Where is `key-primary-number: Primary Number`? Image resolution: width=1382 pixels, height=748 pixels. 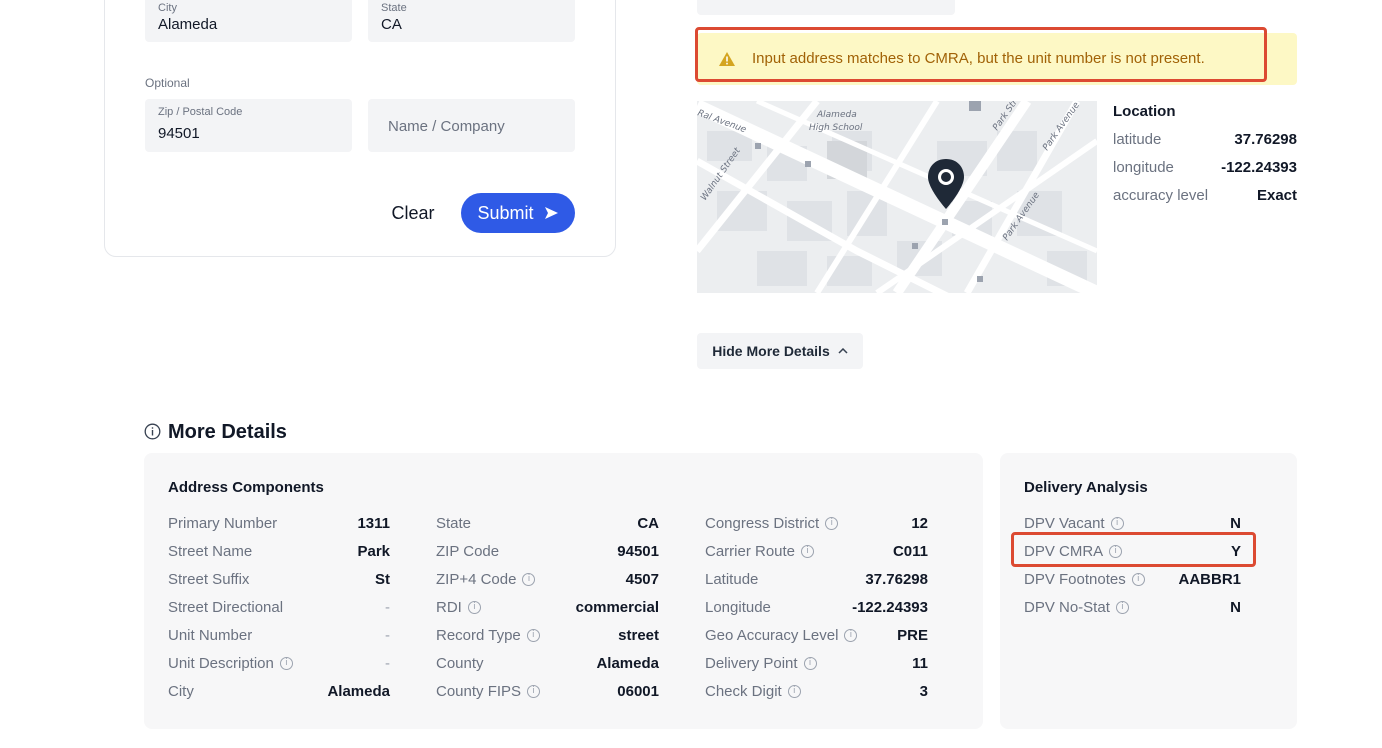 key-primary-number: Primary Number is located at coordinates (223, 523).